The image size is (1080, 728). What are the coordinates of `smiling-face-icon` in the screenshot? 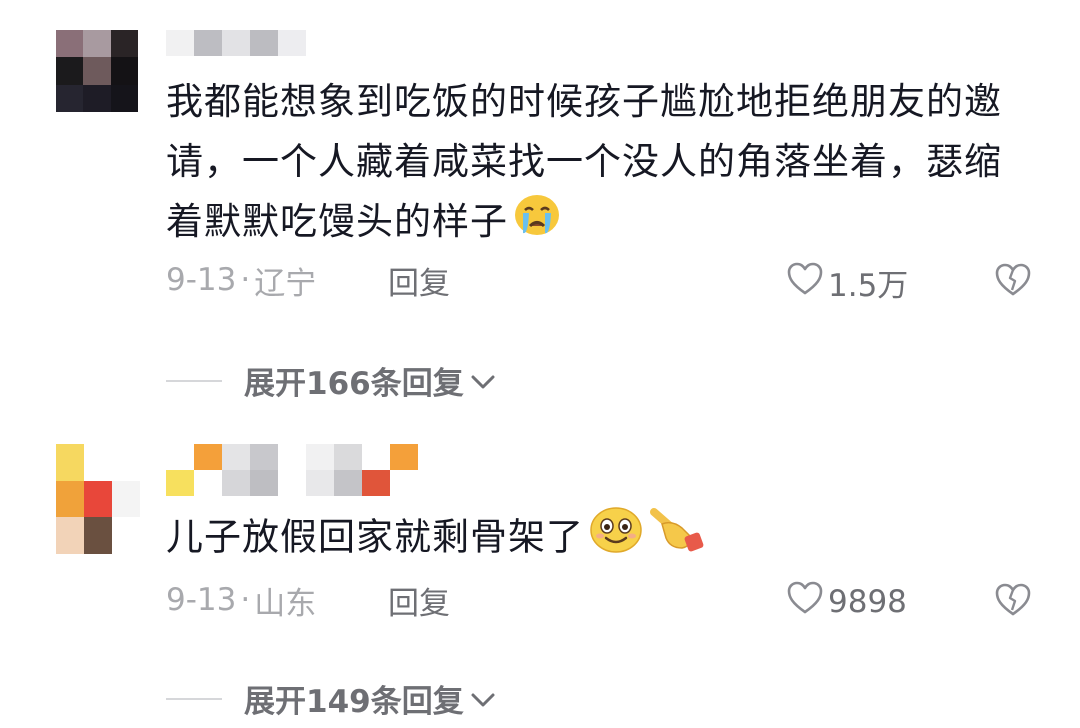 It's located at (616, 539).